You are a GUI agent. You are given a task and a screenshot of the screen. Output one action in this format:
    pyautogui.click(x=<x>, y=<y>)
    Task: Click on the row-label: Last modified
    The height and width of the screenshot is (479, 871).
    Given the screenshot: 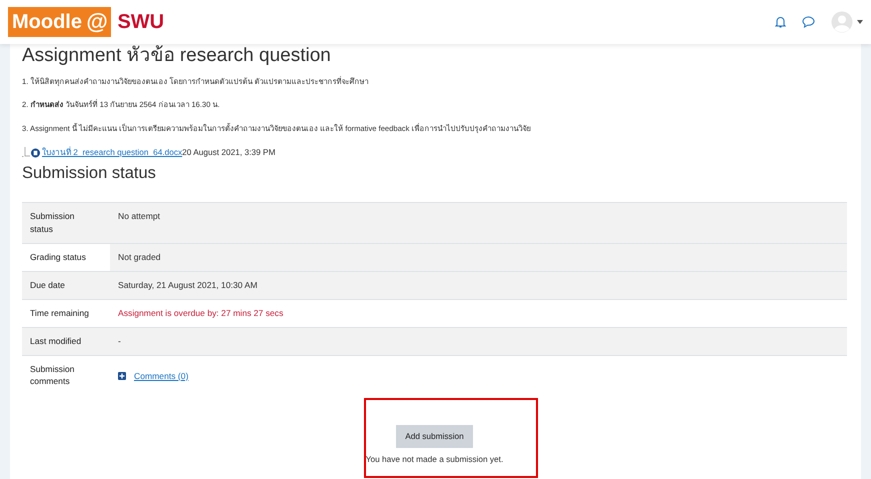 What is the action you would take?
    pyautogui.click(x=66, y=341)
    